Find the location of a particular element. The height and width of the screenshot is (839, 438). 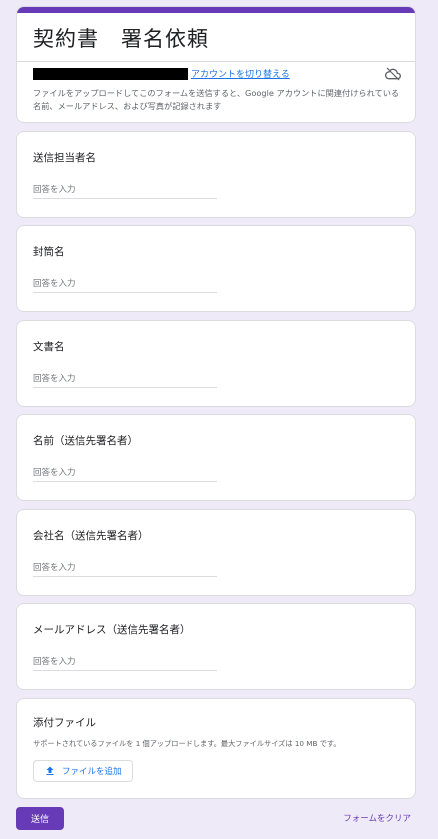

submit-button: 送信 is located at coordinates (40, 818).